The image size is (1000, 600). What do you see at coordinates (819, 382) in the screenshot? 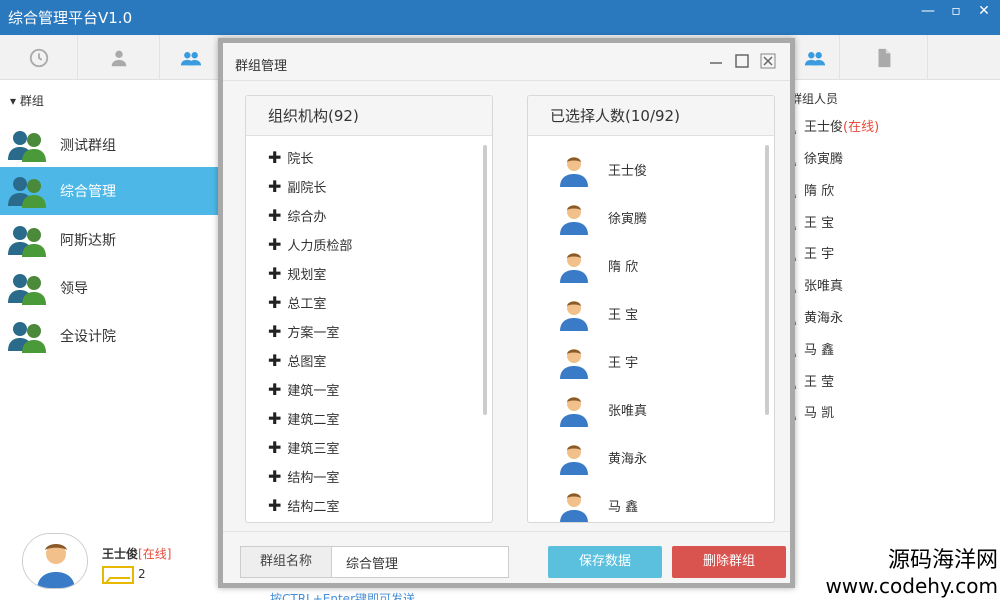
I see `member-name: 王 莹` at bounding box center [819, 382].